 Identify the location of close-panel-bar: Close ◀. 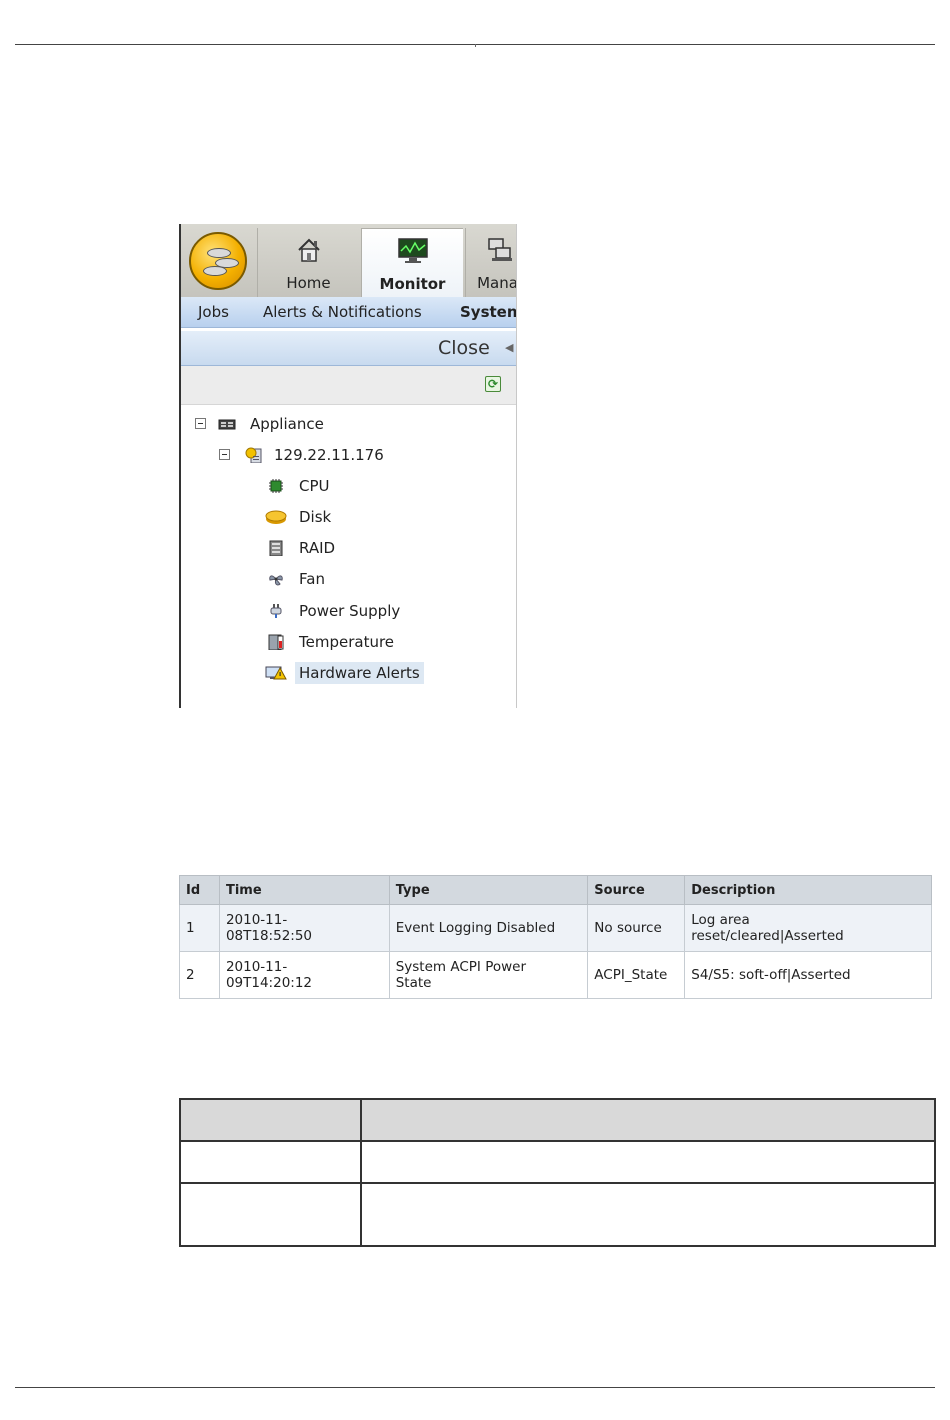
(348, 348).